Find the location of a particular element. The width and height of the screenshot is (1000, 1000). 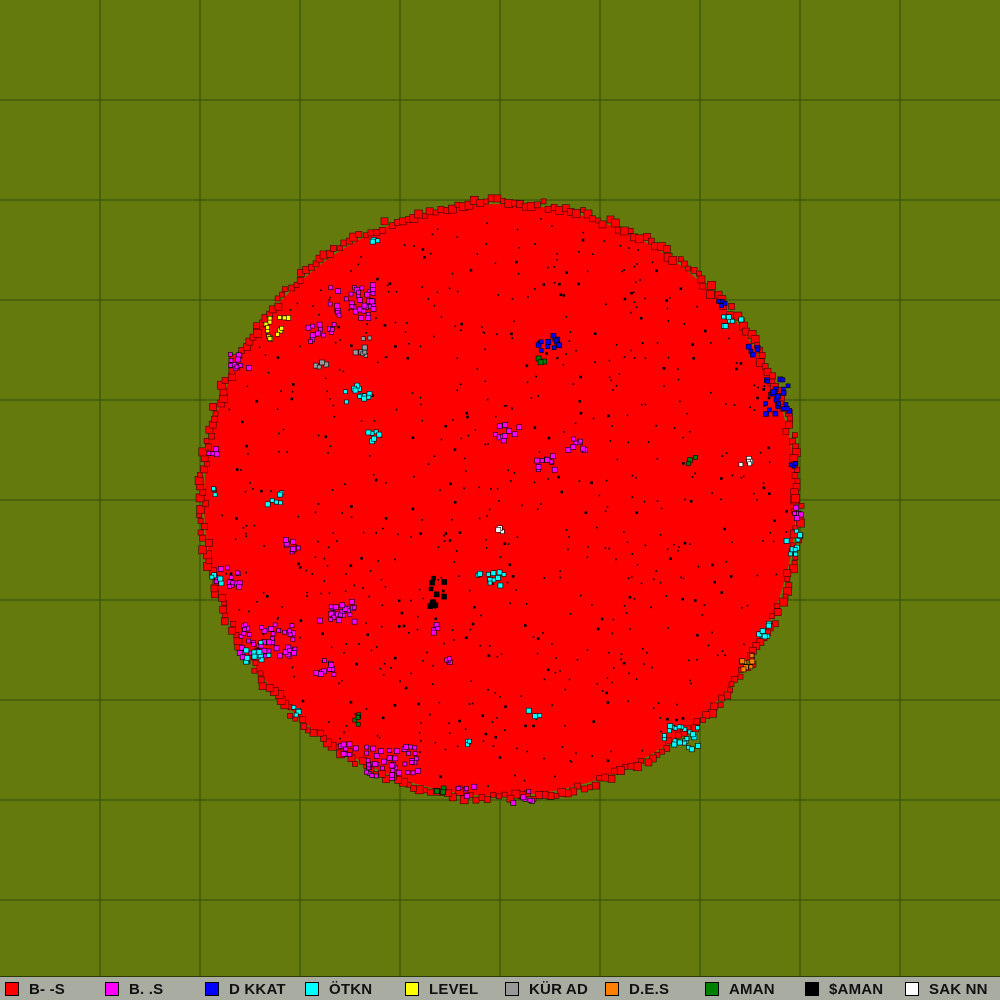

legend-item-yellow: LEVEL is located at coordinates (441, 989).